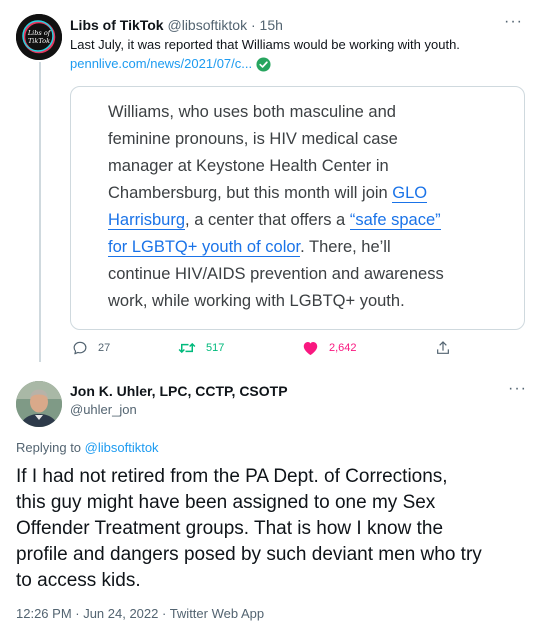 This screenshot has height=635, width=548. I want to click on libs-of-tiktok-logo-icon: Libs of TikTok, so click(39, 37).